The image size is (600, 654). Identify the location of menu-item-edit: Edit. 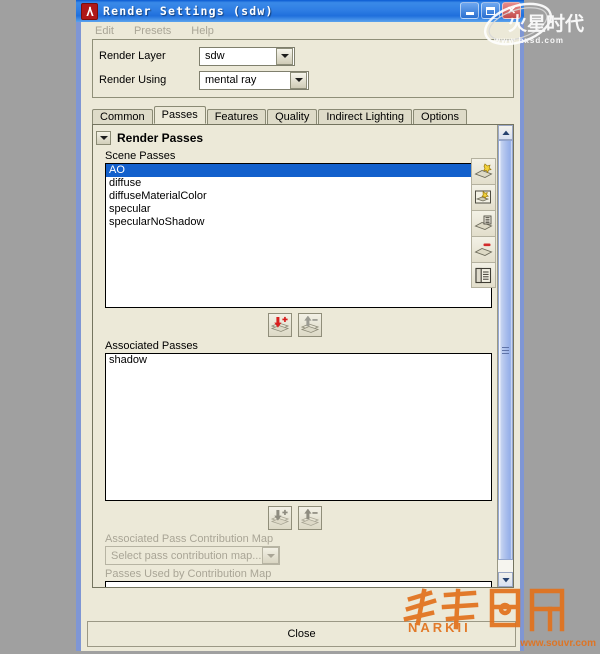
(104, 31).